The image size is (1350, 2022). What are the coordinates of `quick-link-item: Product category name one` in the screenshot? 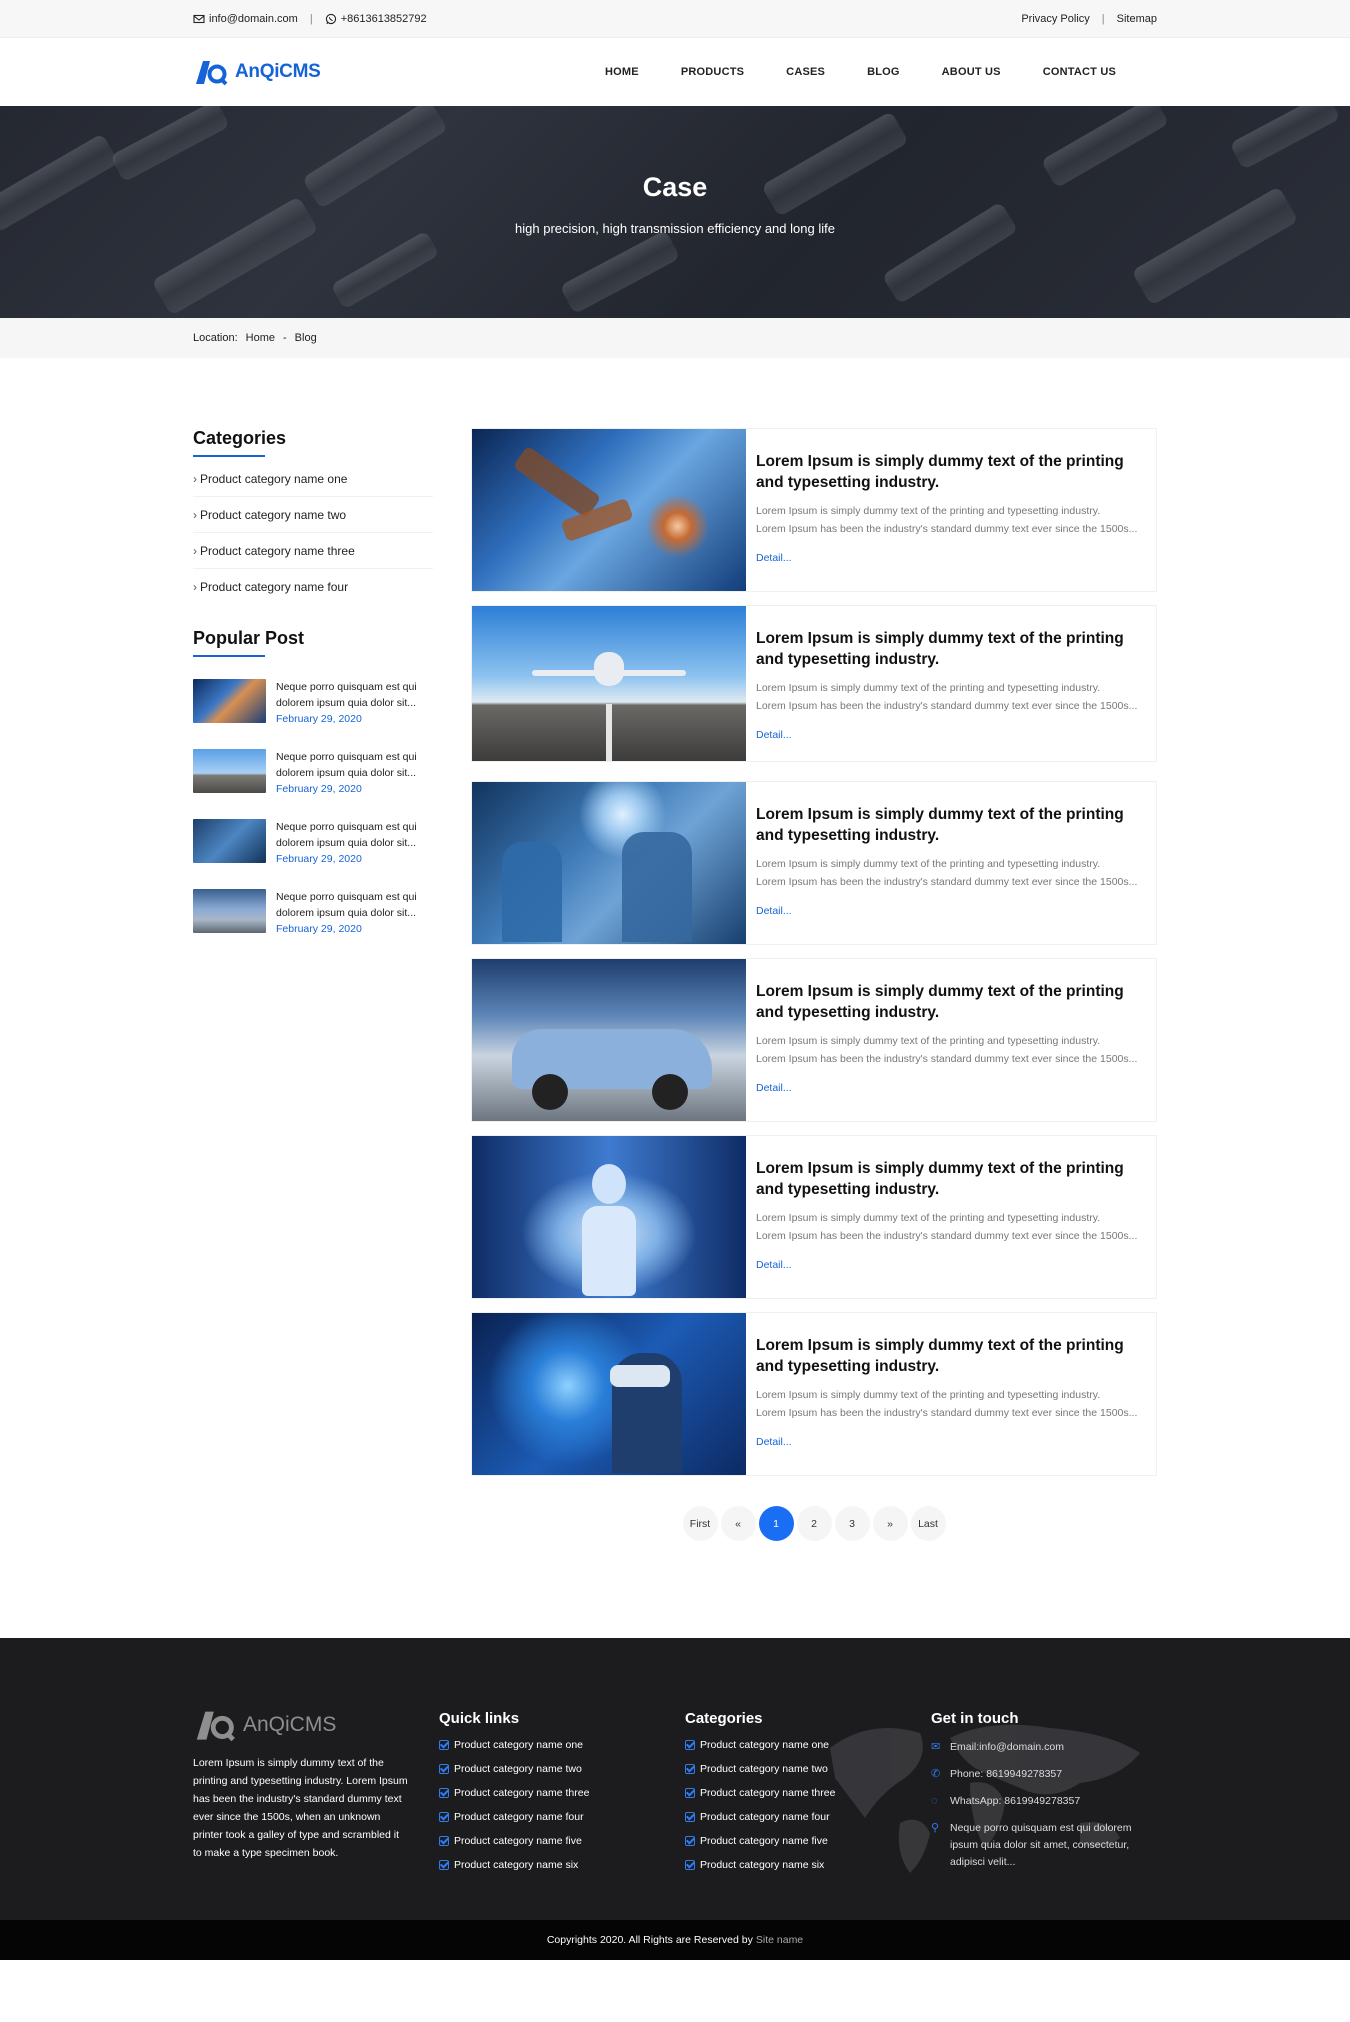 It's located at (562, 1745).